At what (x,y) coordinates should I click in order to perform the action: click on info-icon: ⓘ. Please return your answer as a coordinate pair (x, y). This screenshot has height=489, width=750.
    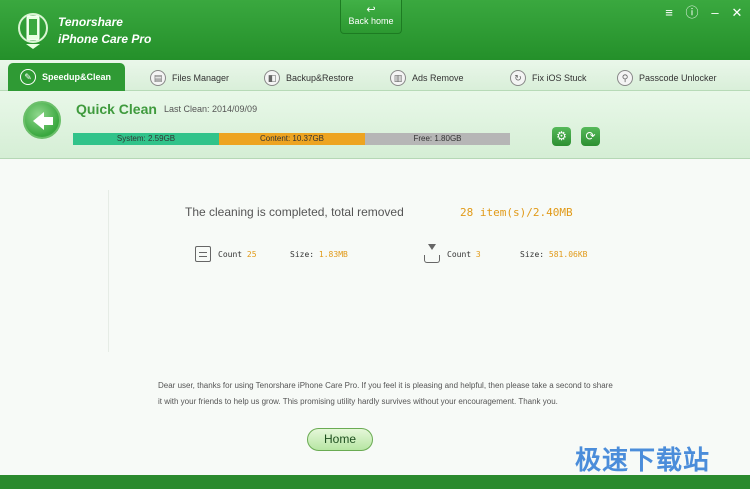
    Looking at the image, I should click on (692, 13).